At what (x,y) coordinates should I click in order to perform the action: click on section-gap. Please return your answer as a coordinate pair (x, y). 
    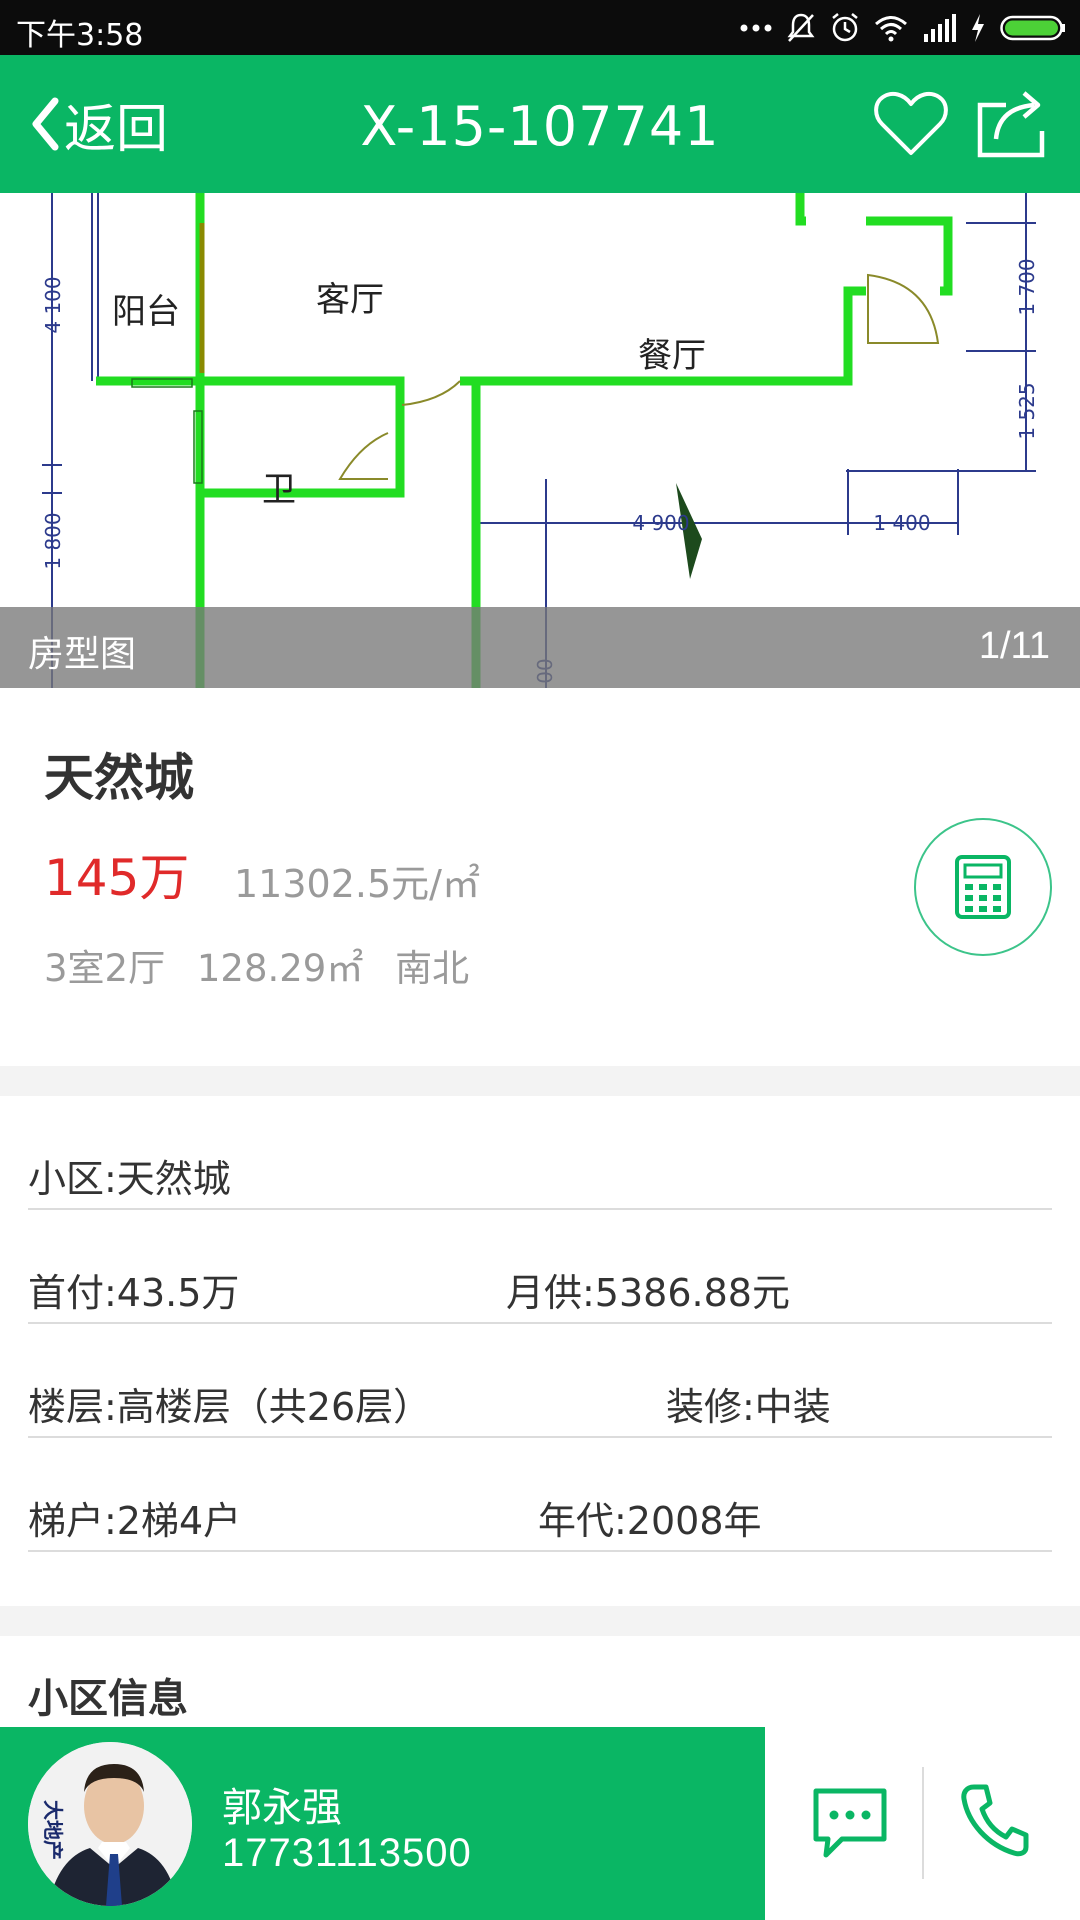
    Looking at the image, I should click on (540, 1081).